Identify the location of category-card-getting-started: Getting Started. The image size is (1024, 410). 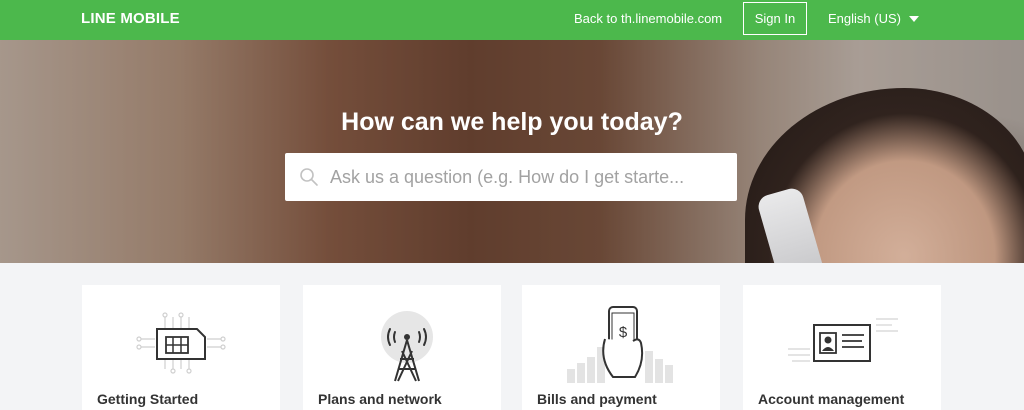
(181, 347).